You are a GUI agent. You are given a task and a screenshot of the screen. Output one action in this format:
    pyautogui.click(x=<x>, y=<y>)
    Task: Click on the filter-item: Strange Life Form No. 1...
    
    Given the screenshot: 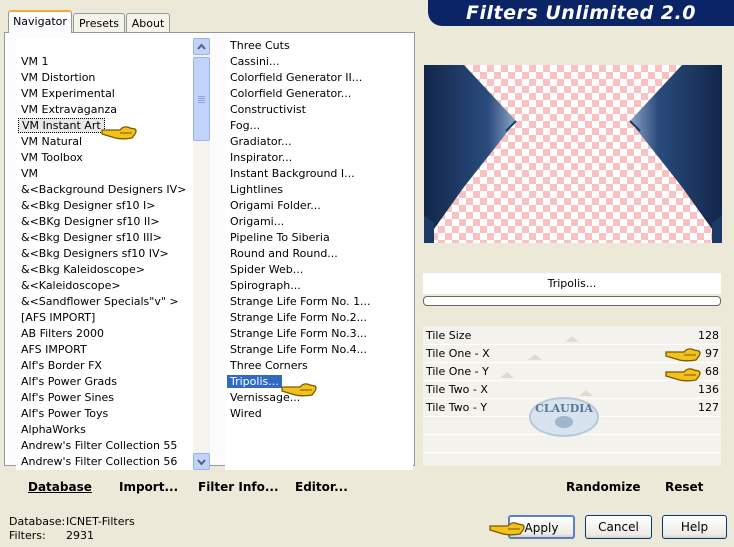 What is the action you would take?
    pyautogui.click(x=300, y=302)
    